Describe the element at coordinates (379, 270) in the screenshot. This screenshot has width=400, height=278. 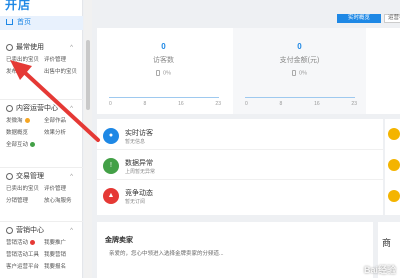
I see `watermark: Bai经验` at that location.